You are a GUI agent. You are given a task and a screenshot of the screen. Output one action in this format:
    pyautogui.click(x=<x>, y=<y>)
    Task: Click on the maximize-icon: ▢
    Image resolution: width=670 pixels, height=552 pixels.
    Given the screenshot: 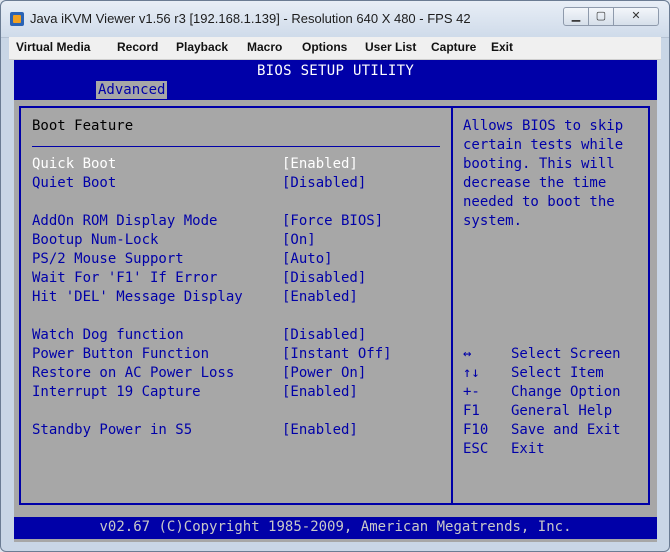 What is the action you would take?
    pyautogui.click(x=601, y=16)
    